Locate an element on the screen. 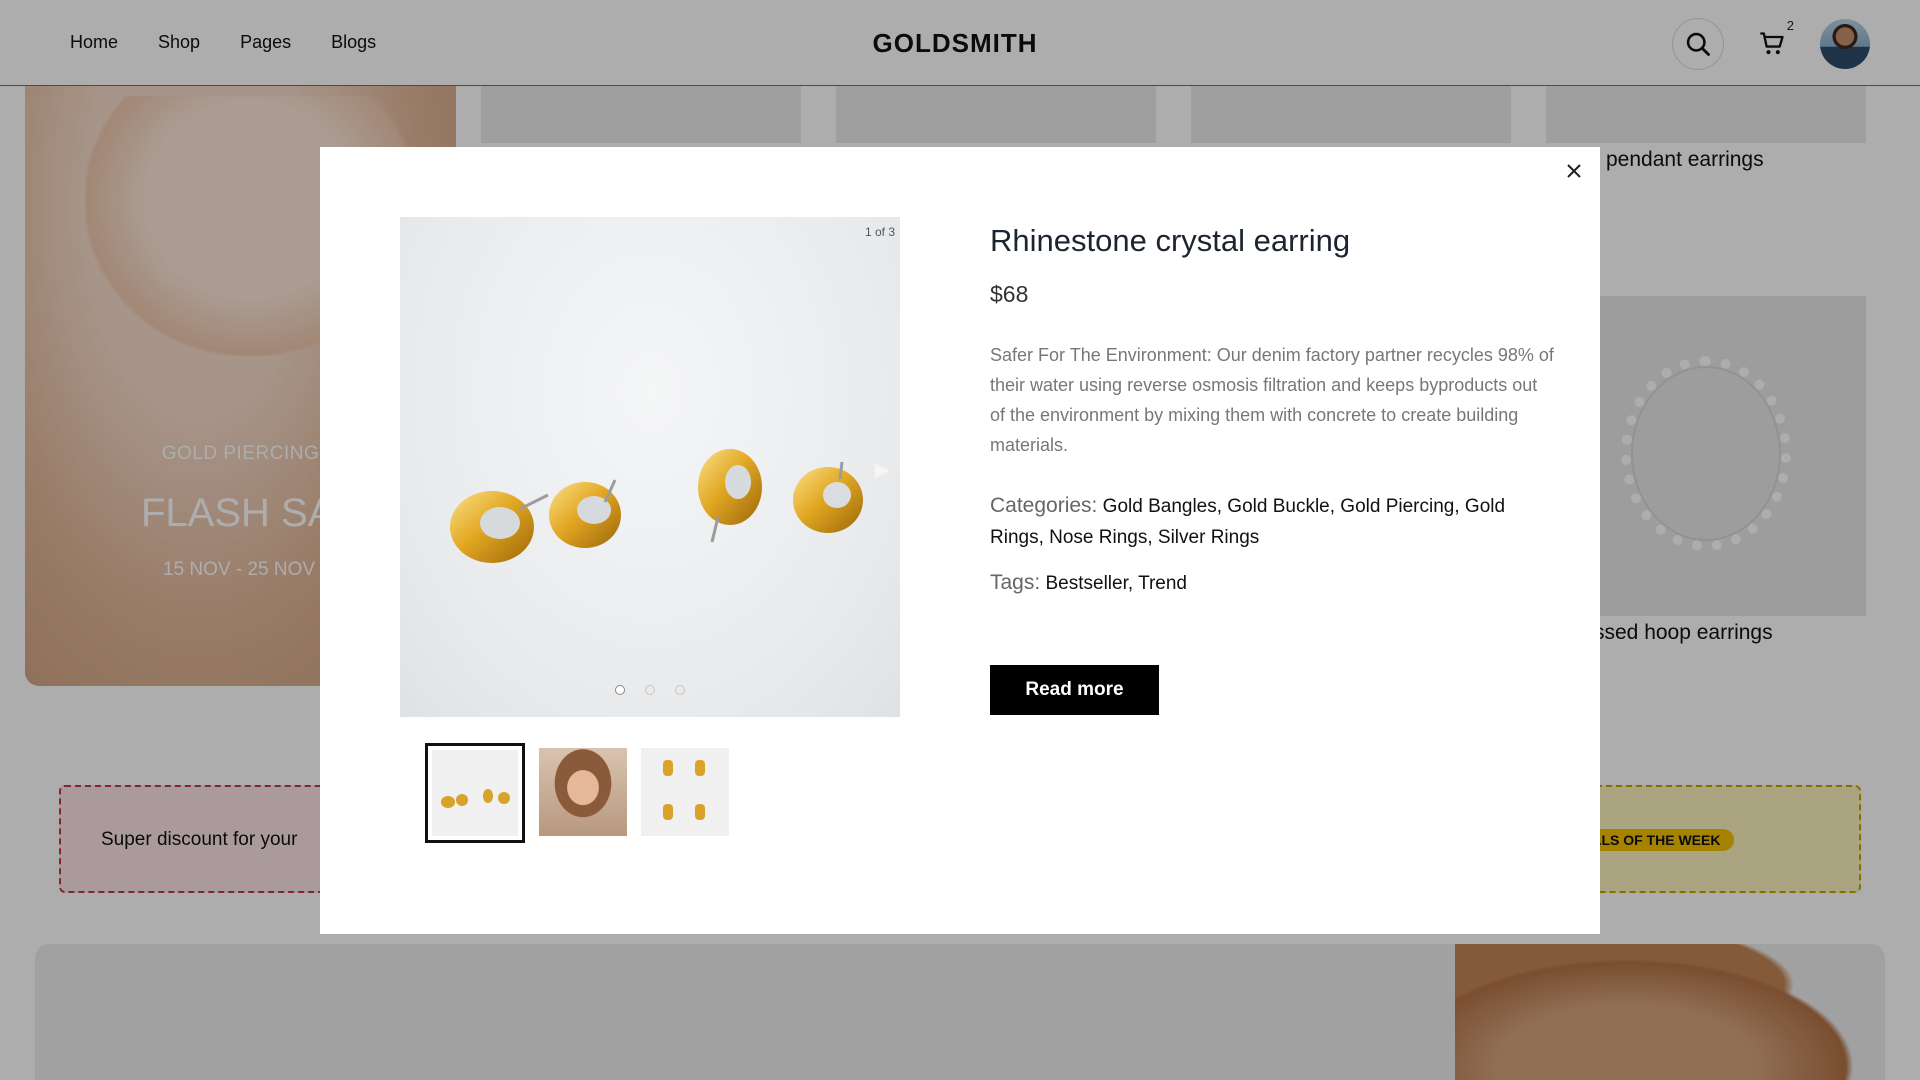 The height and width of the screenshot is (1080, 1920). thumbnail-earrings-grid is located at coordinates (685, 792).